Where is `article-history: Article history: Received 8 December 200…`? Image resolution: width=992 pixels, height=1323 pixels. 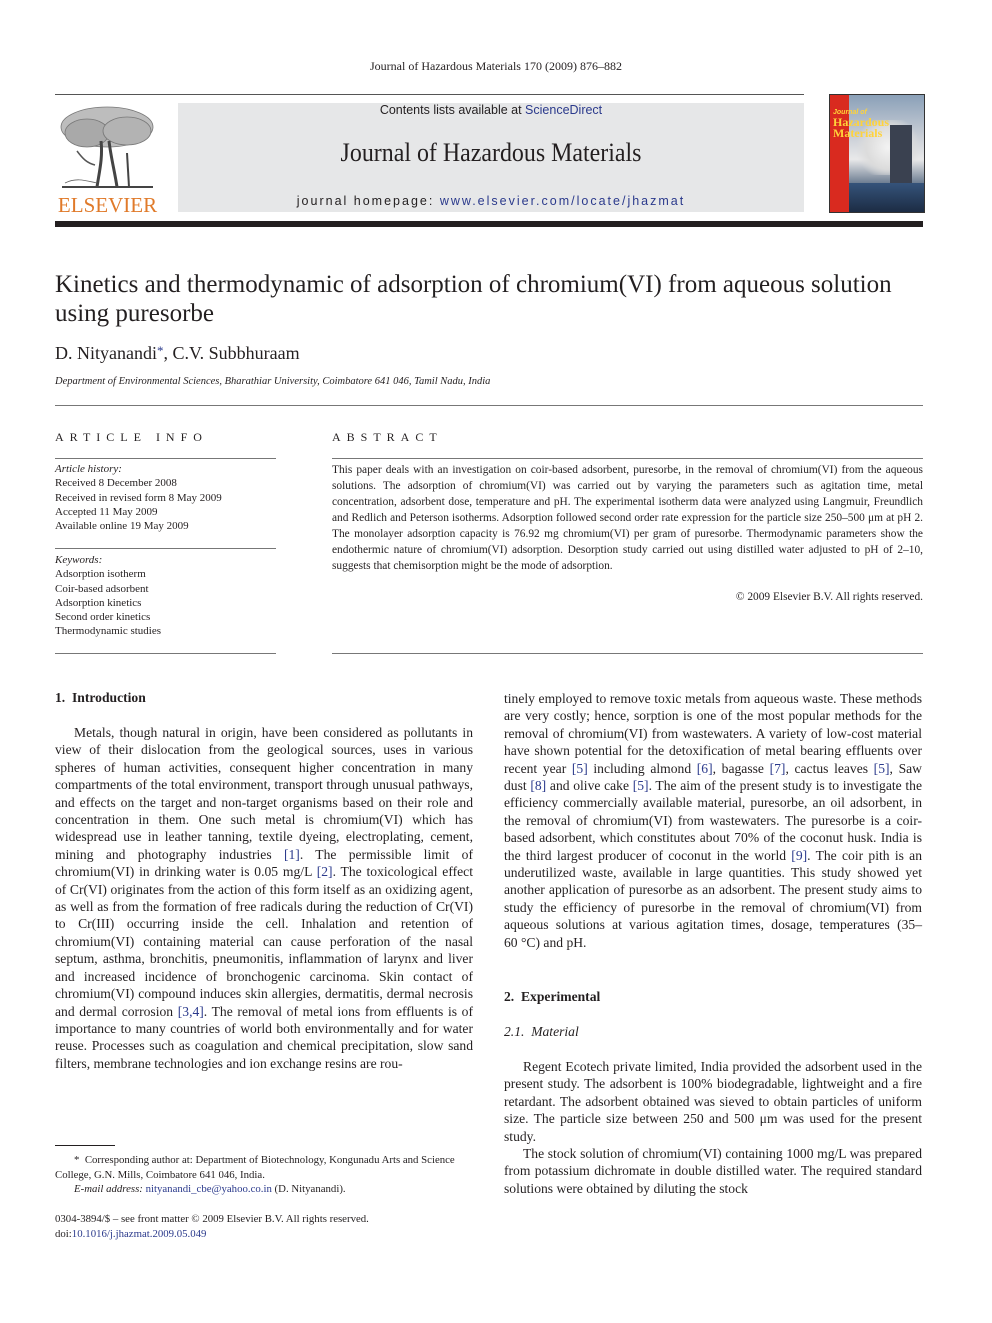
article-history: Article history: Received 8 December 200… is located at coordinates (165, 497).